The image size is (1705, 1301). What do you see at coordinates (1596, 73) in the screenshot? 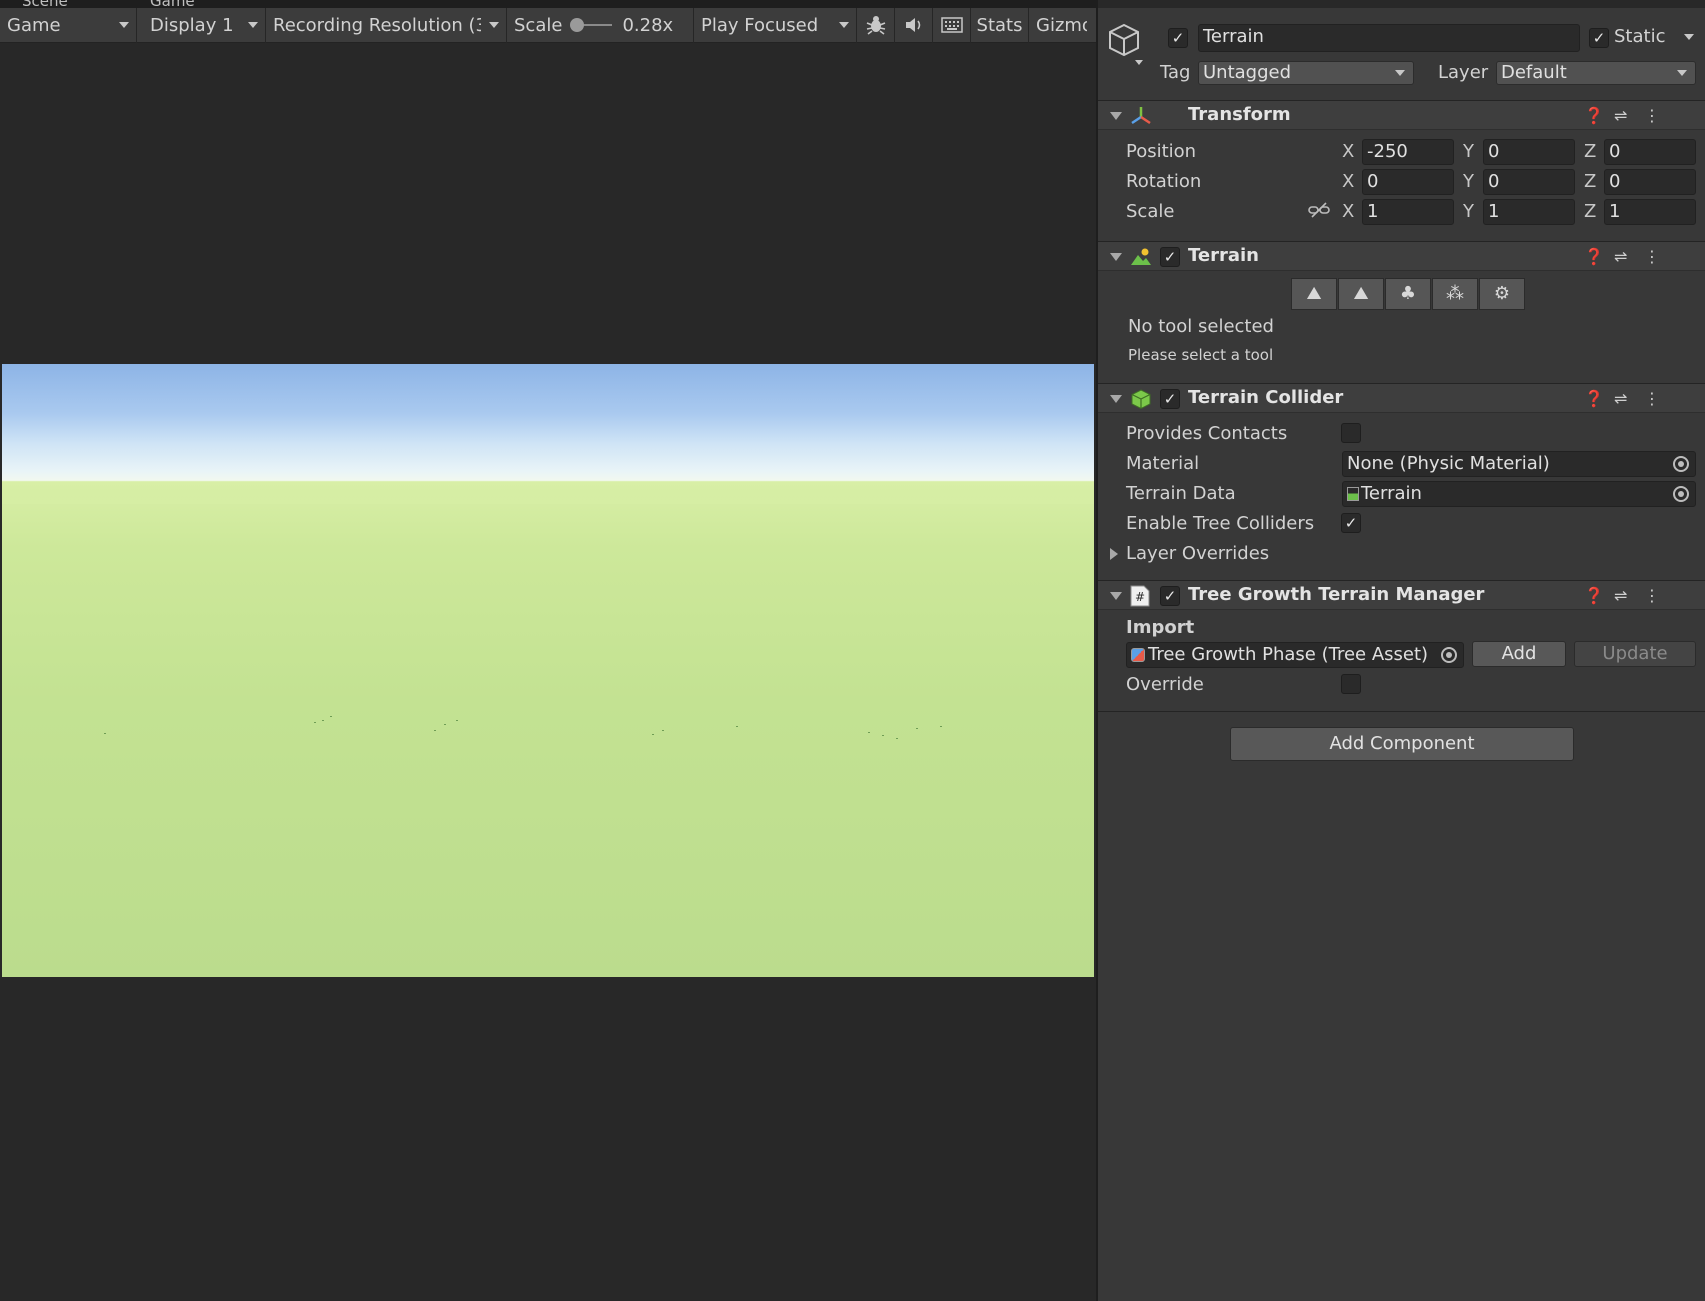
I see `layer-dropdown: Default` at bounding box center [1596, 73].